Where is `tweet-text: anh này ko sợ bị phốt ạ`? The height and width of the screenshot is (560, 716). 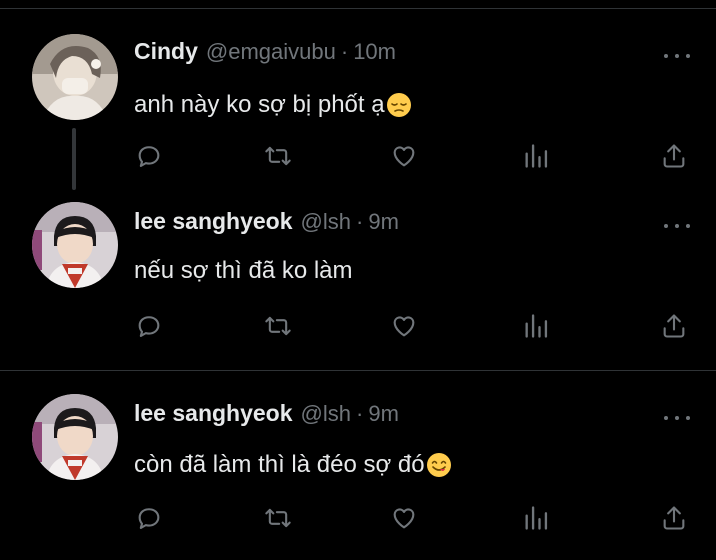 tweet-text: anh này ko sợ bị phốt ạ is located at coordinates (259, 104).